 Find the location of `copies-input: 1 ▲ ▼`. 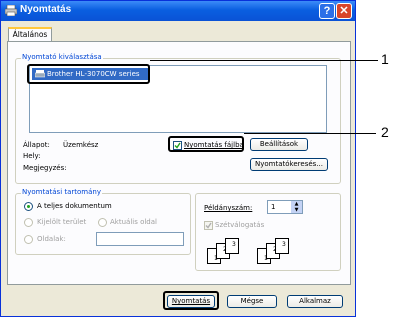

copies-input: 1 ▲ ▼ is located at coordinates (285, 207).